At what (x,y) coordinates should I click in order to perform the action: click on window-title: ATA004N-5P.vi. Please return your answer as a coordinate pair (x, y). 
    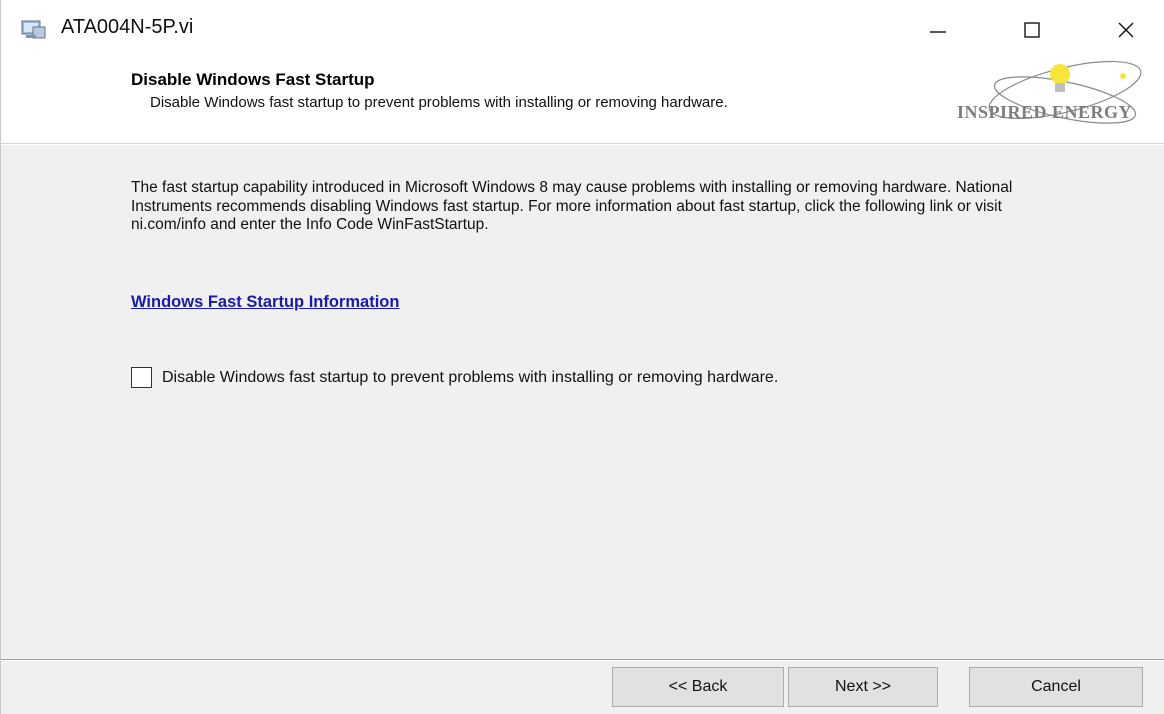
    Looking at the image, I should click on (127, 27).